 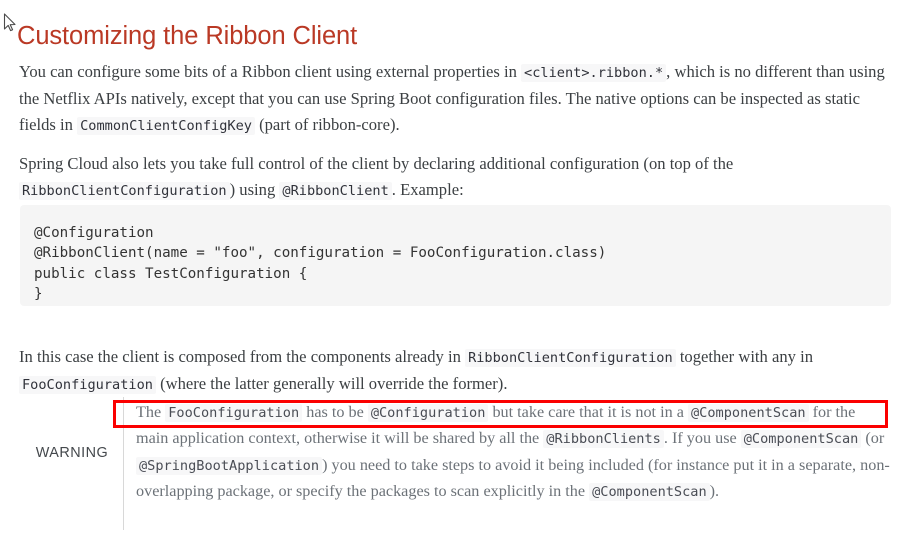 I want to click on inline-code-componentscan-3: @ComponentScan, so click(x=649, y=491).